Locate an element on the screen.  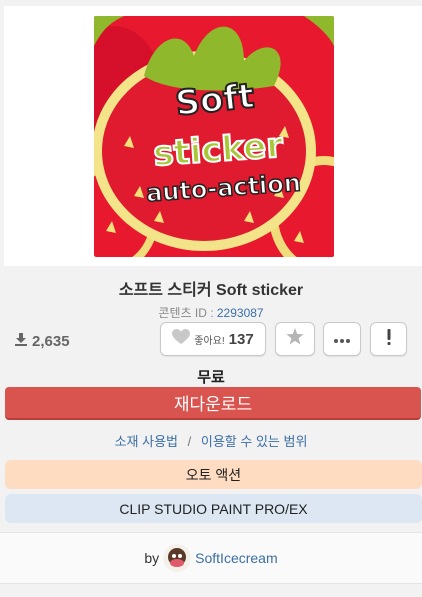
author-footer: by SoftIcecream is located at coordinates (211, 558).